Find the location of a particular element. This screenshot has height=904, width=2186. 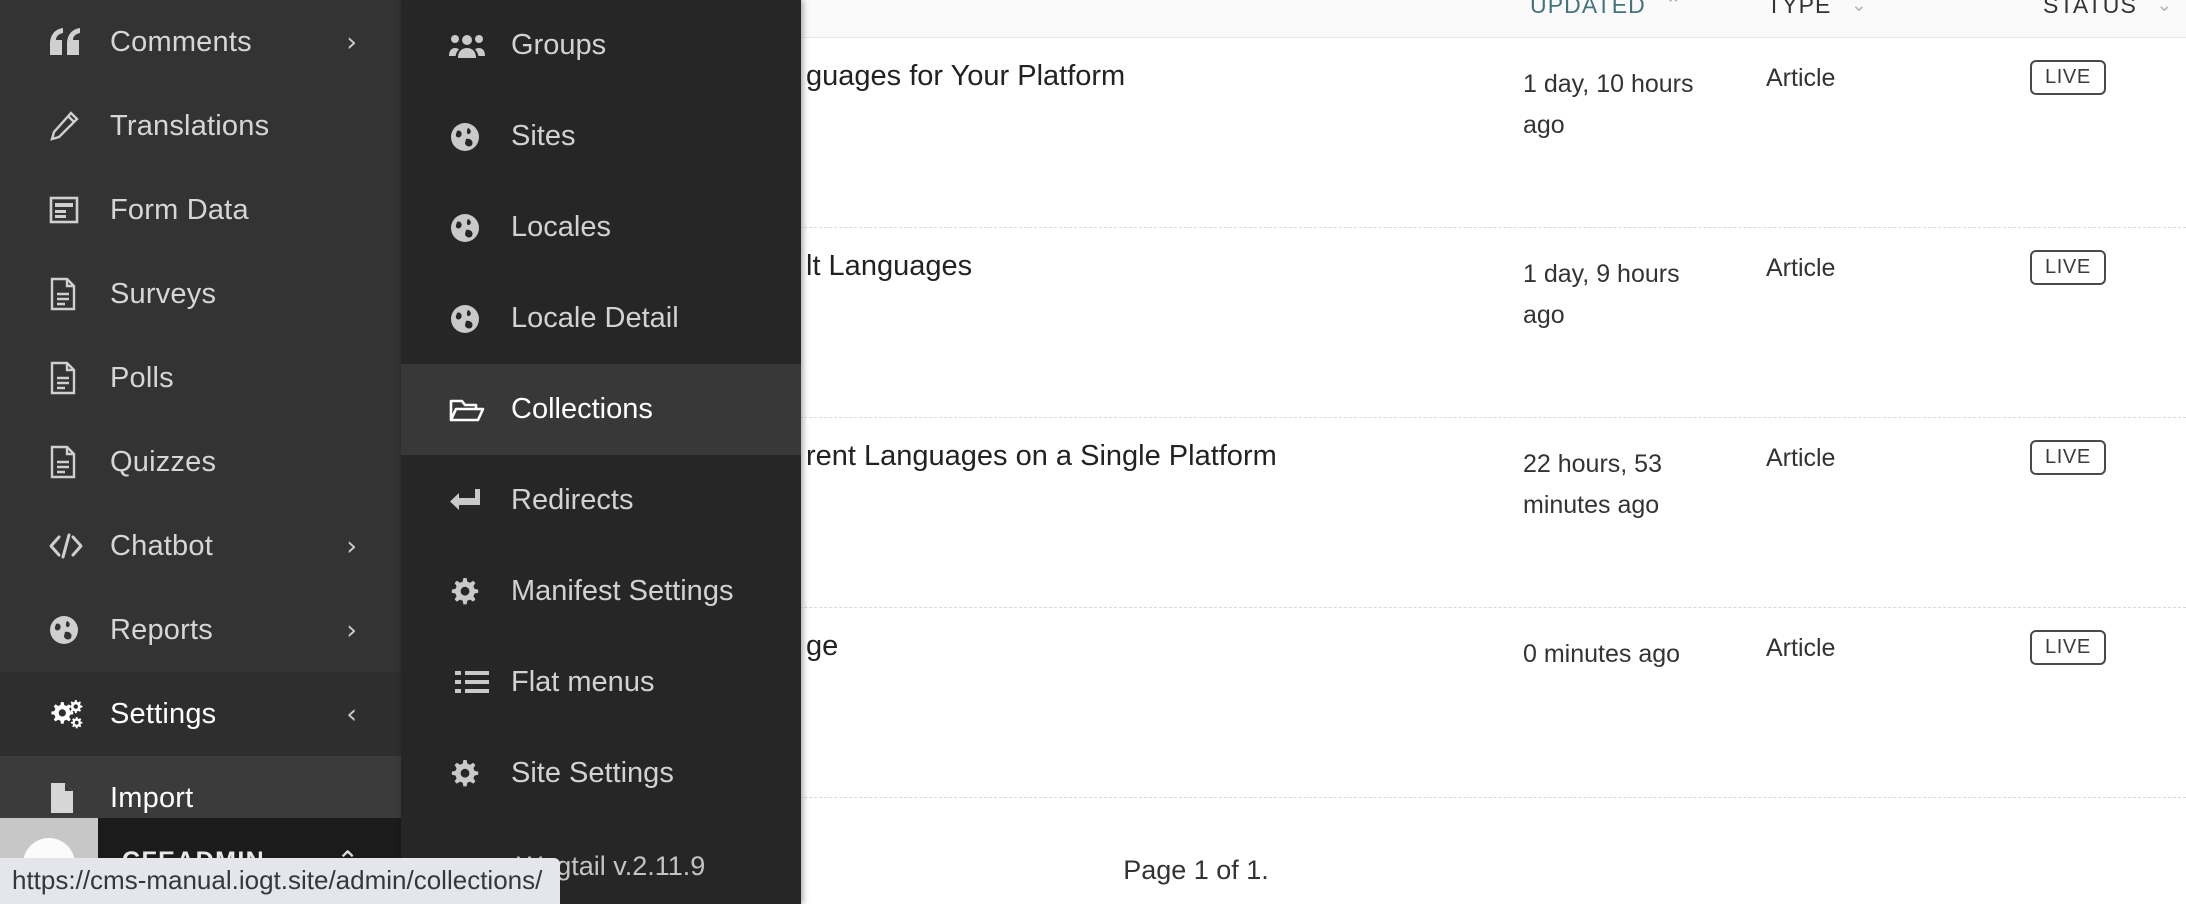

submenu-item-locales: Locales is located at coordinates (601, 227).